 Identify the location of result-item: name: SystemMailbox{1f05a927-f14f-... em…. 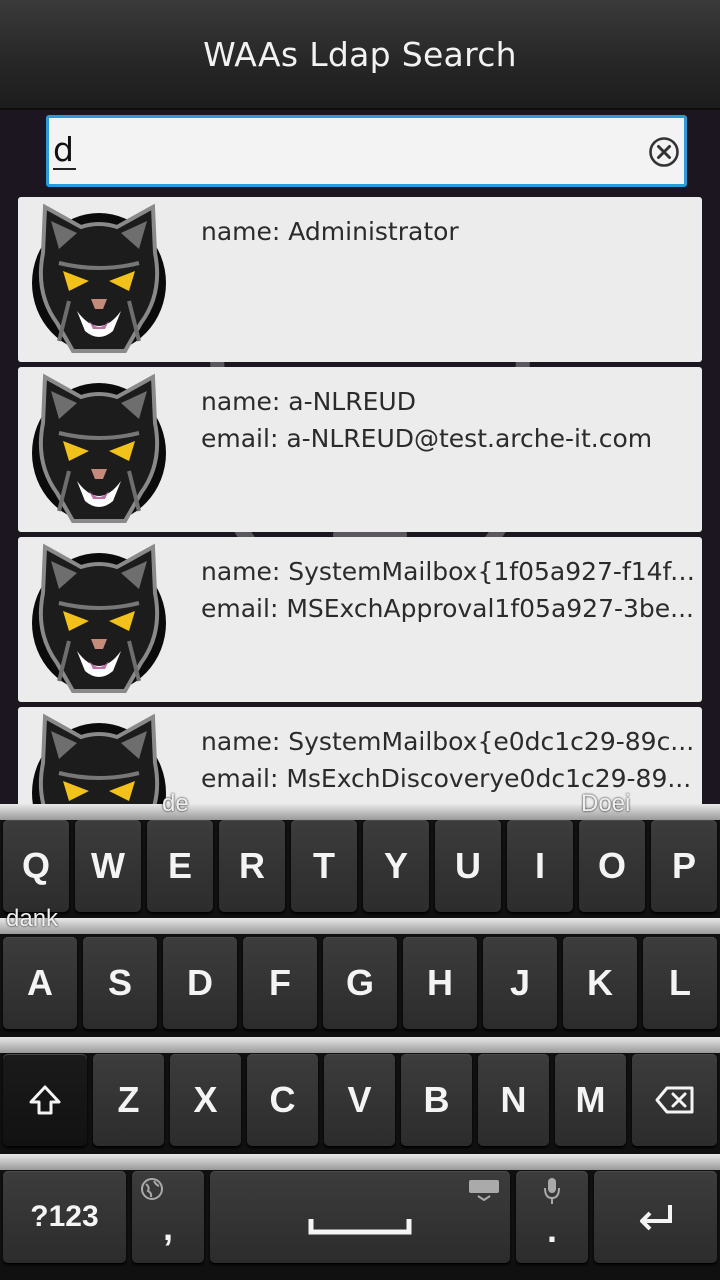
(360, 619).